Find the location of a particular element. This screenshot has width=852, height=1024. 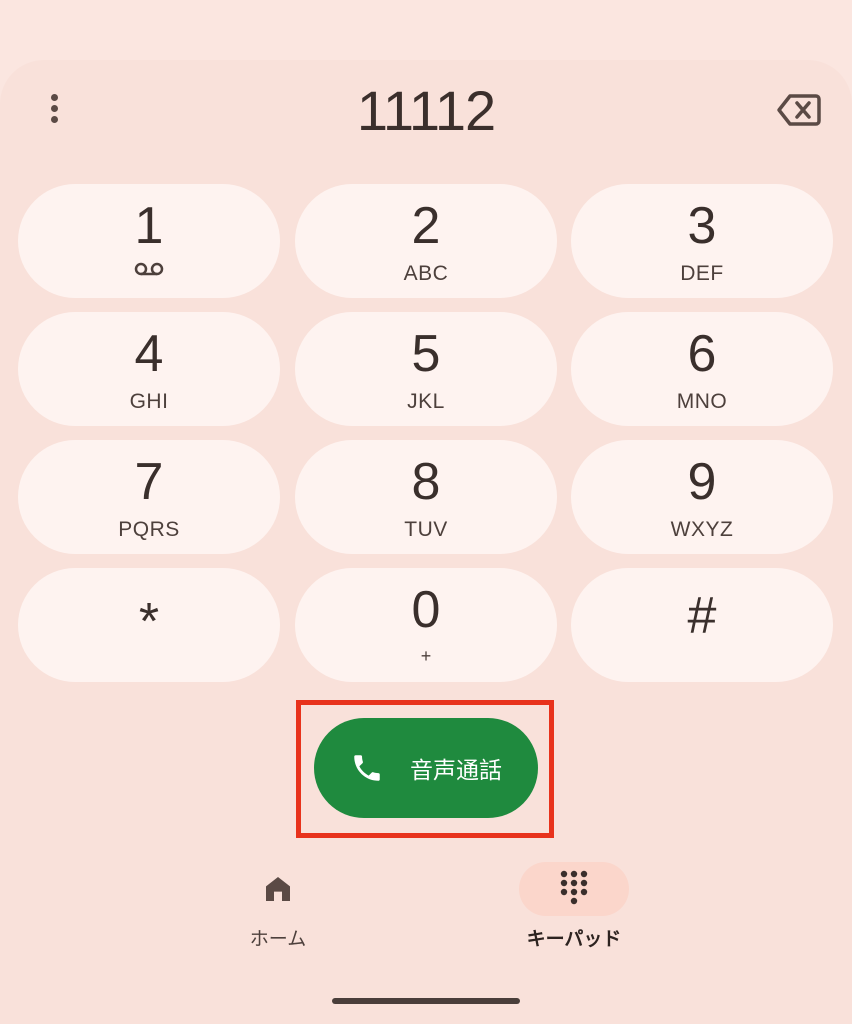

gesture-navigation-bar is located at coordinates (426, 1001).